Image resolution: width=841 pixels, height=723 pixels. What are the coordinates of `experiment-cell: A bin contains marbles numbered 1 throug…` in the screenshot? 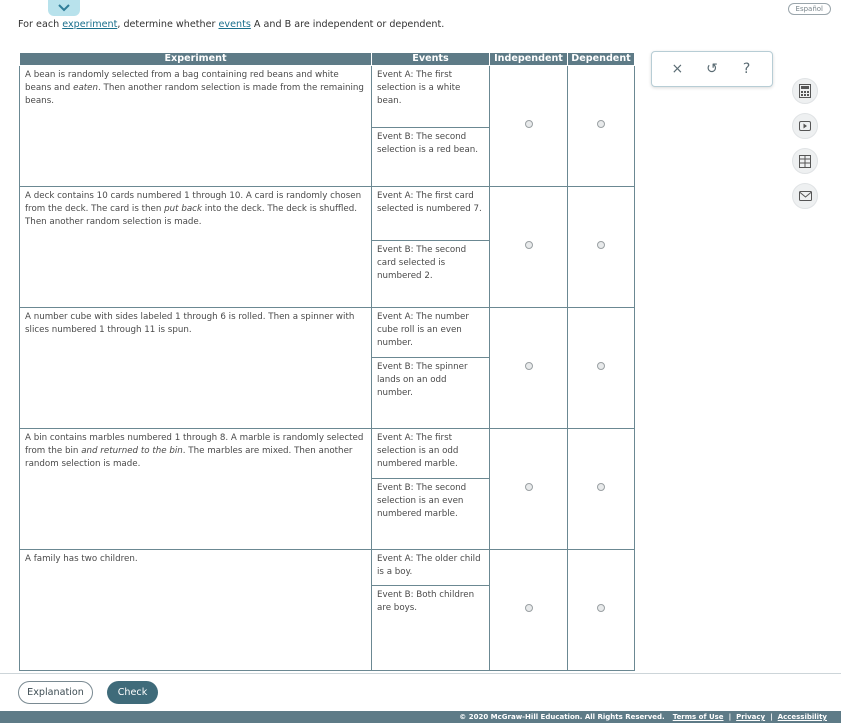 It's located at (195, 489).